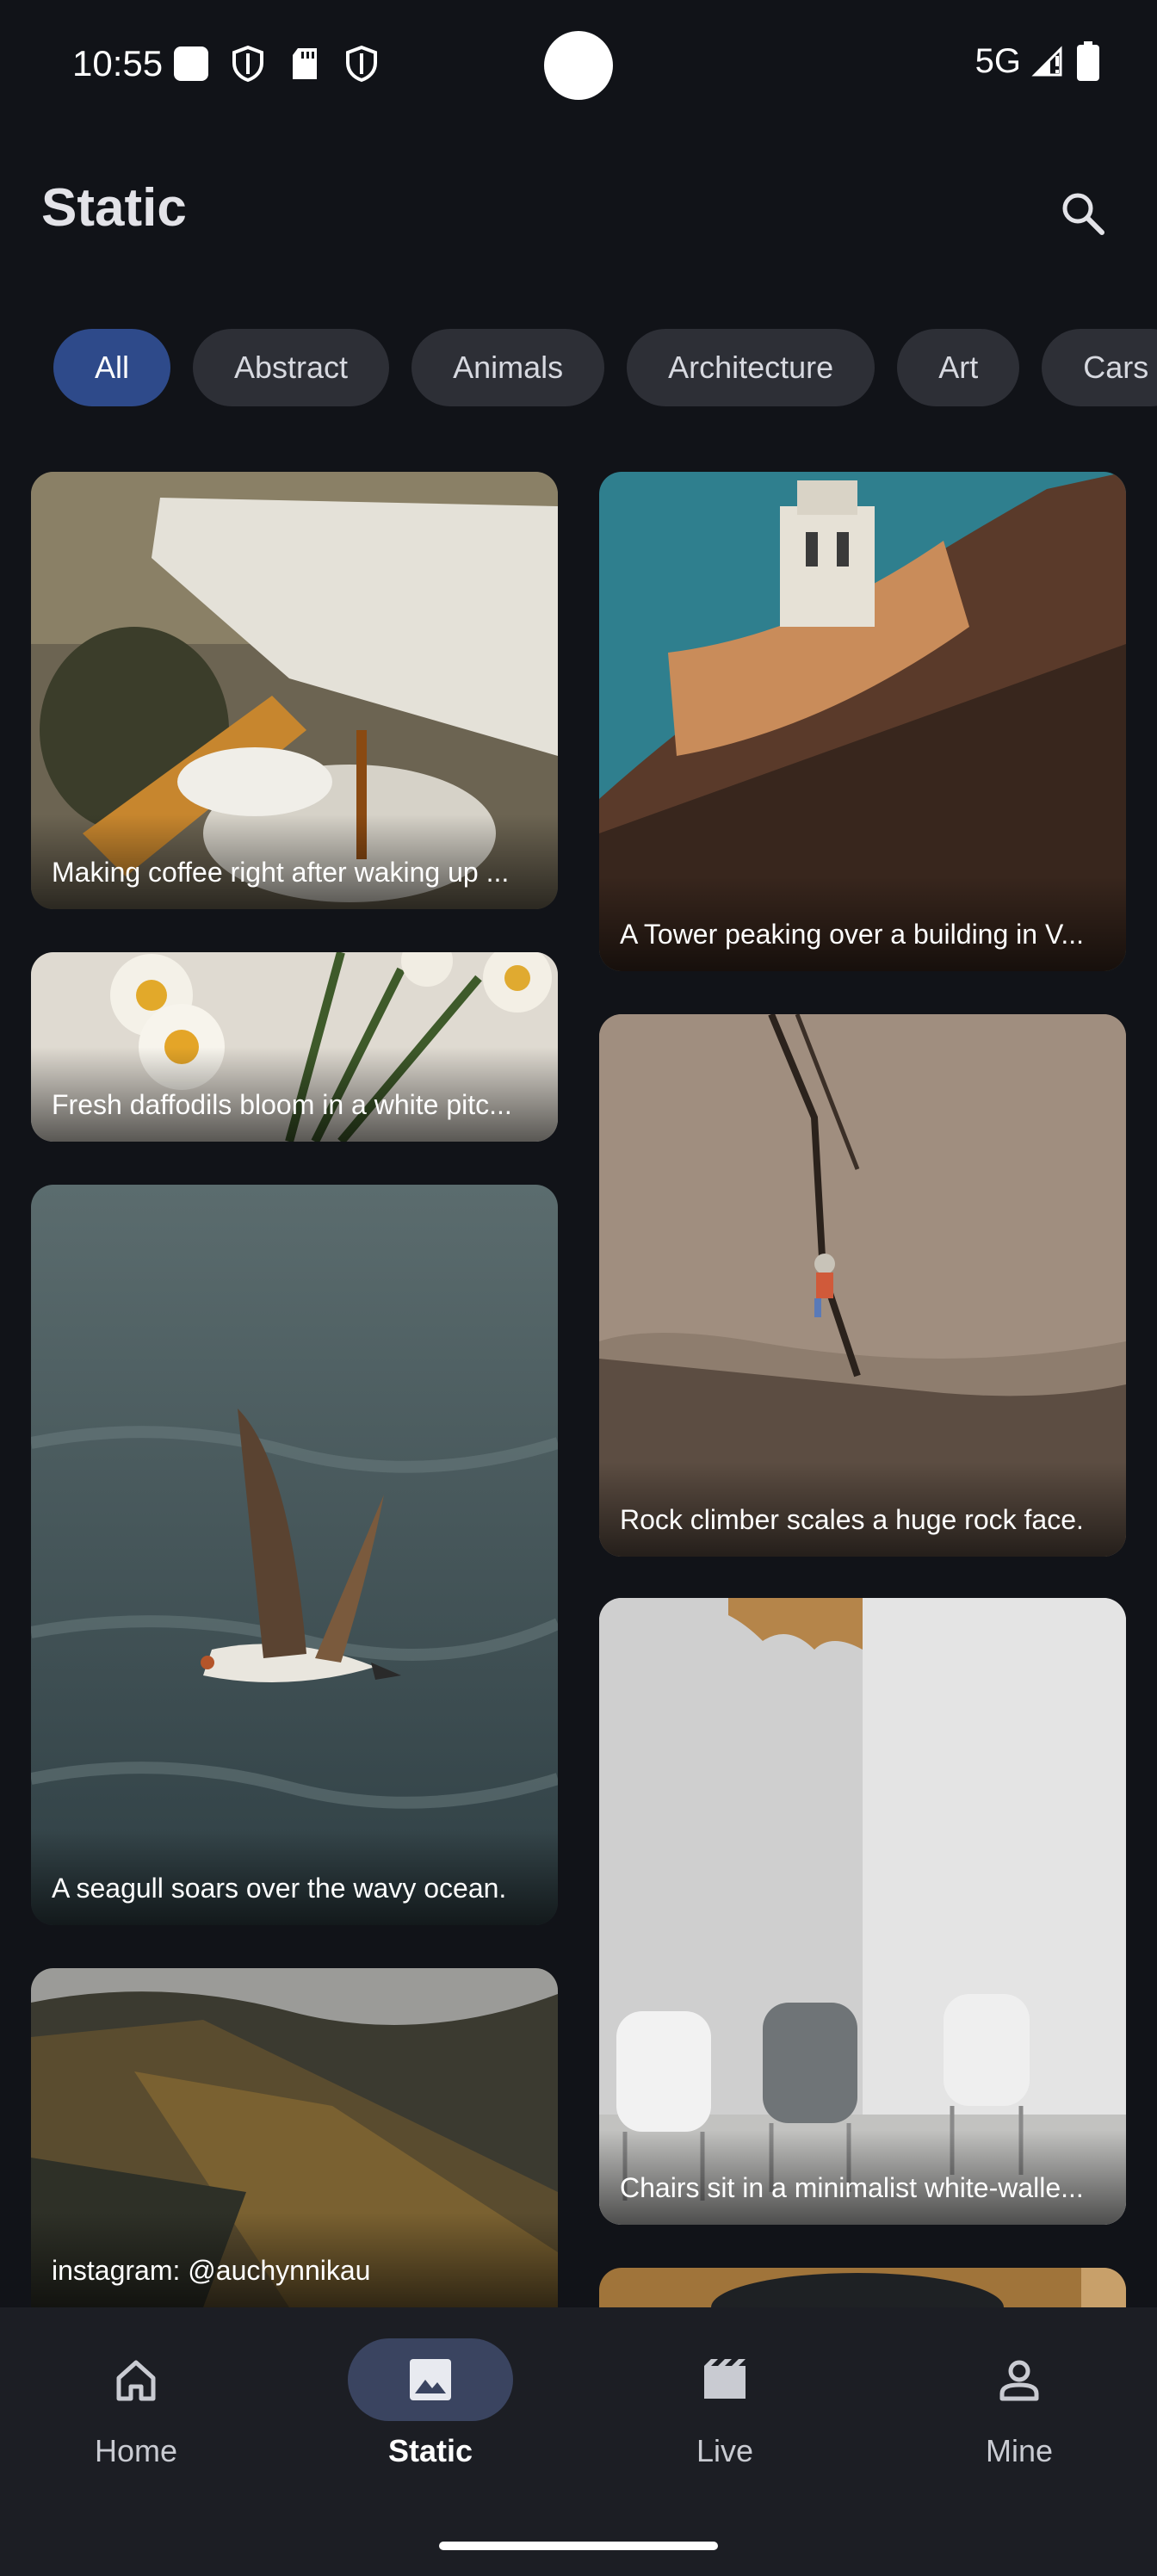 The image size is (1157, 2576). I want to click on photo-seagull, so click(295, 1555).